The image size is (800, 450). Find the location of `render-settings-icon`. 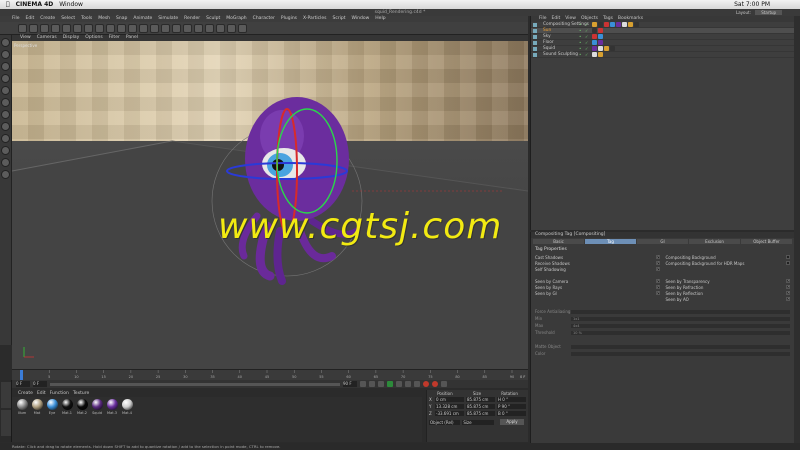

render-settings-icon is located at coordinates (154, 28).